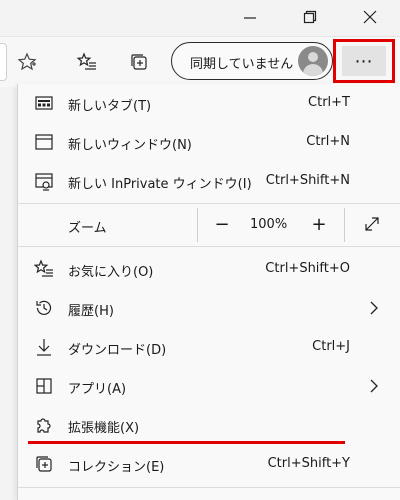  Describe the element at coordinates (307, 268) in the screenshot. I see `menu-item-shortcut: Ctrl+Shift+O` at that location.